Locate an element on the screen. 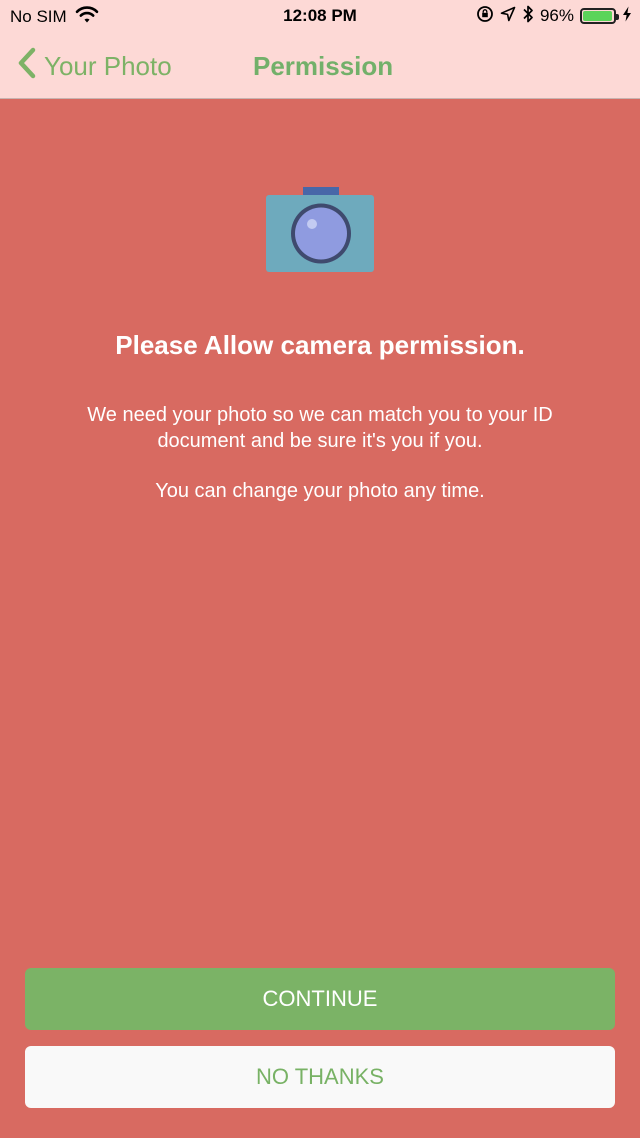 Image resolution: width=640 pixels, height=1138 pixels. no-thanks-button: NO THANKS is located at coordinates (320, 1077).